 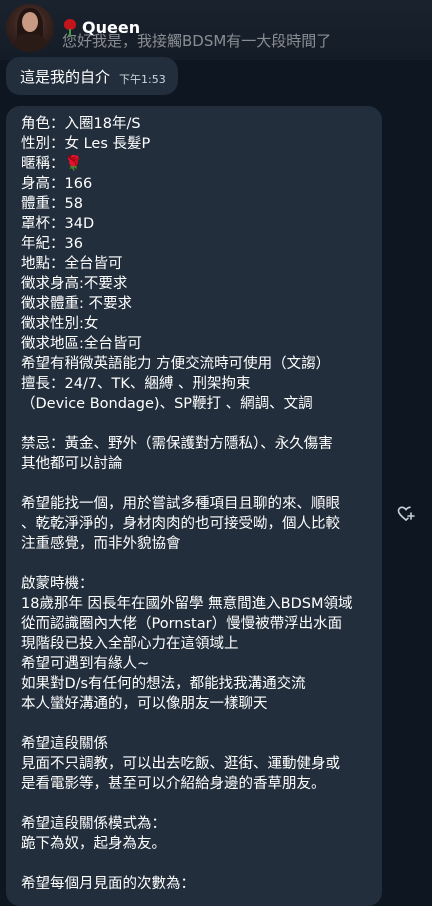 I want to click on profile-line: 從而認識圈內大佬（Pornstar）慢慢被帶浮出水面, so click(x=182, y=624).